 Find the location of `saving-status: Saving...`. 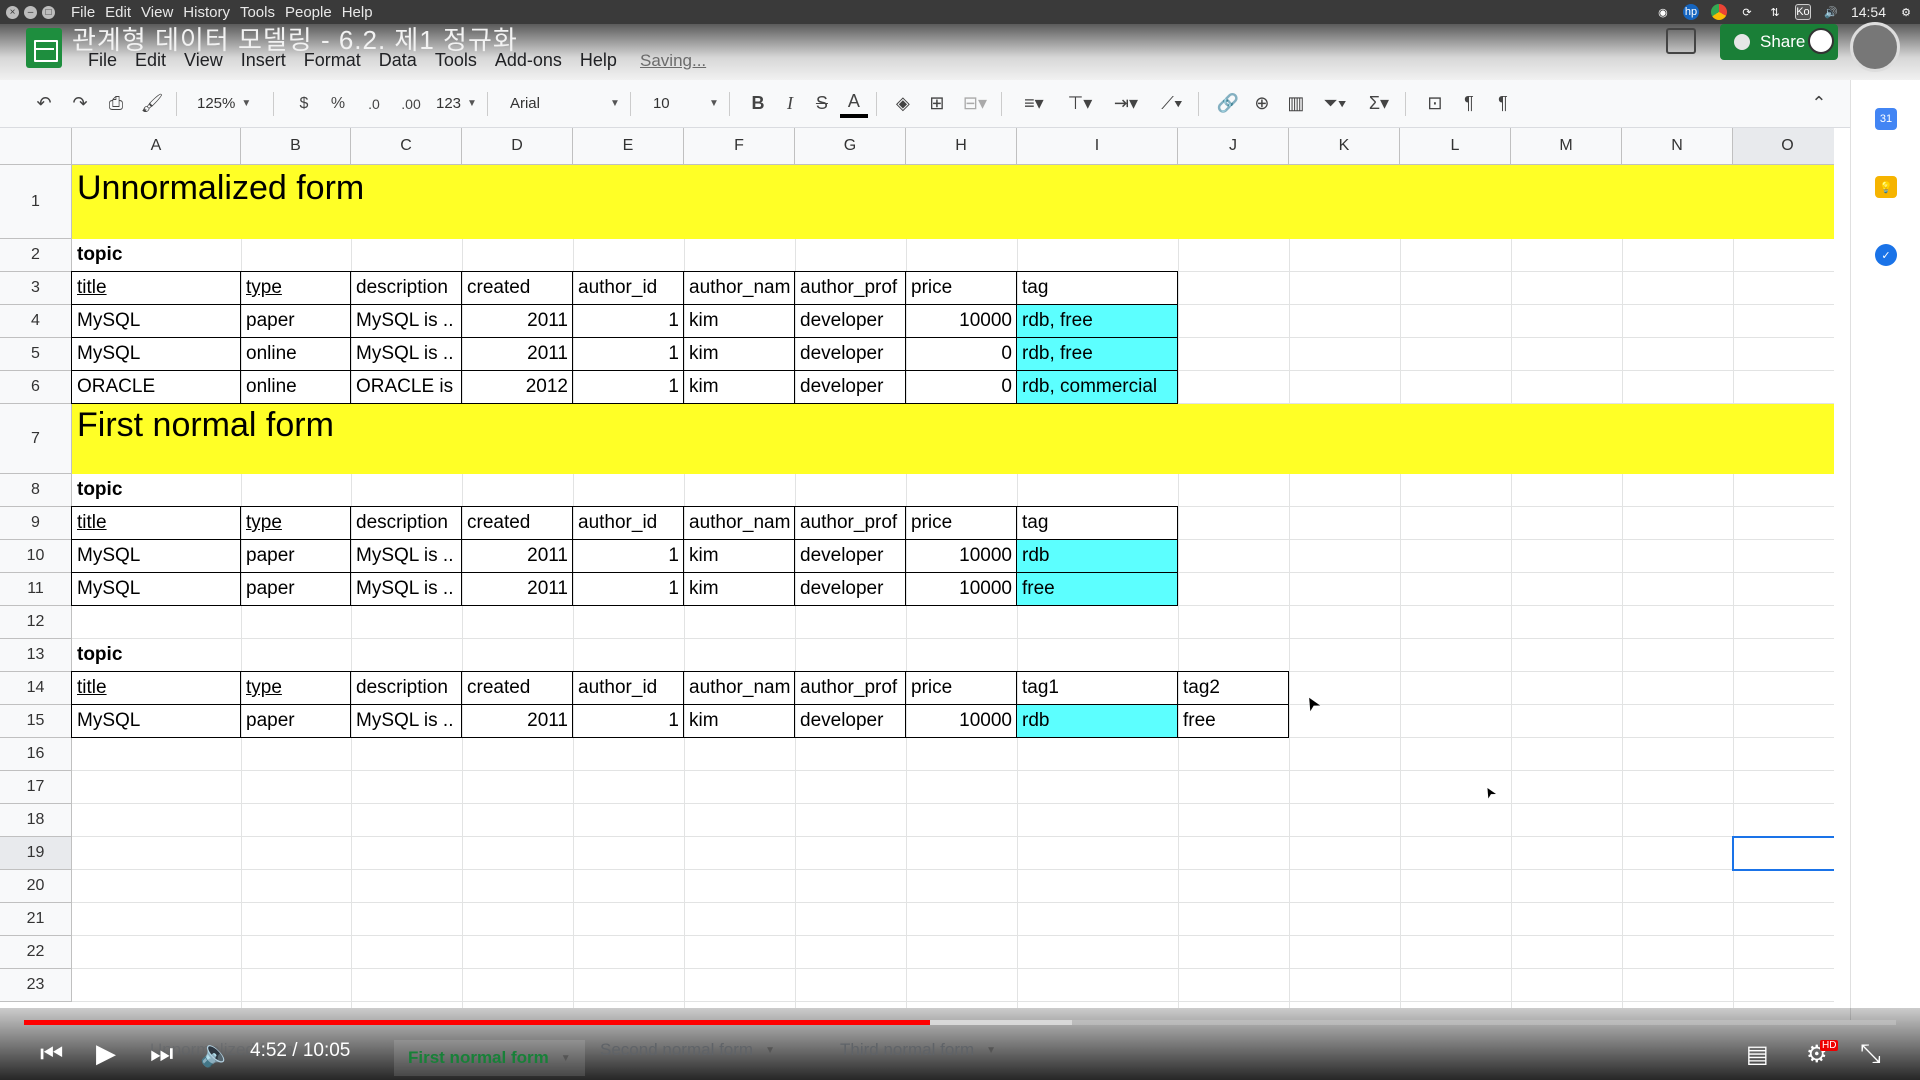

saving-status: Saving... is located at coordinates (673, 61).